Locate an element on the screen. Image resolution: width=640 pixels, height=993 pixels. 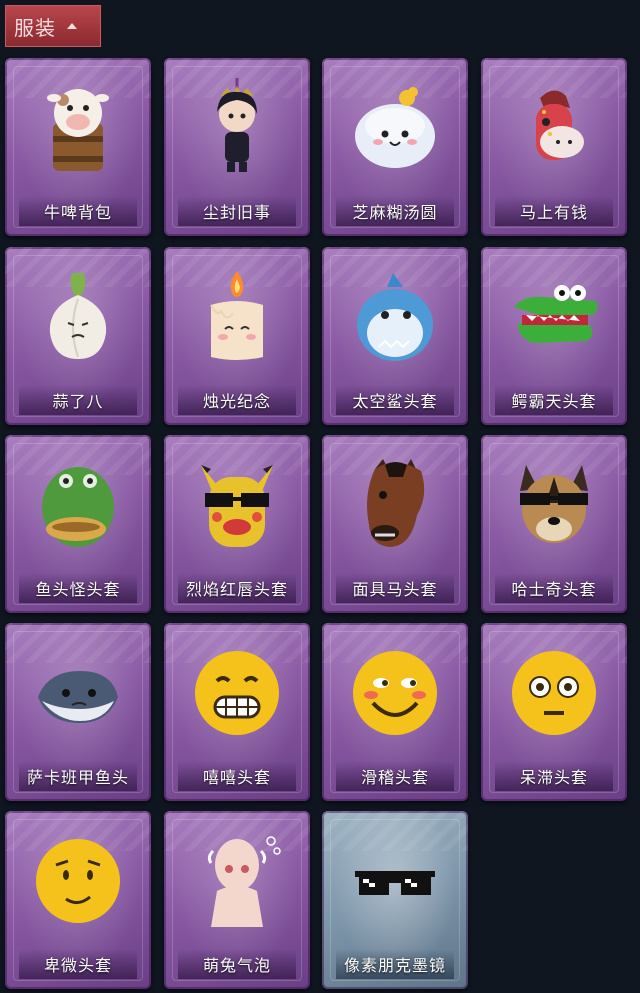
costume-name: 蒜了八 is located at coordinates (78, 401).